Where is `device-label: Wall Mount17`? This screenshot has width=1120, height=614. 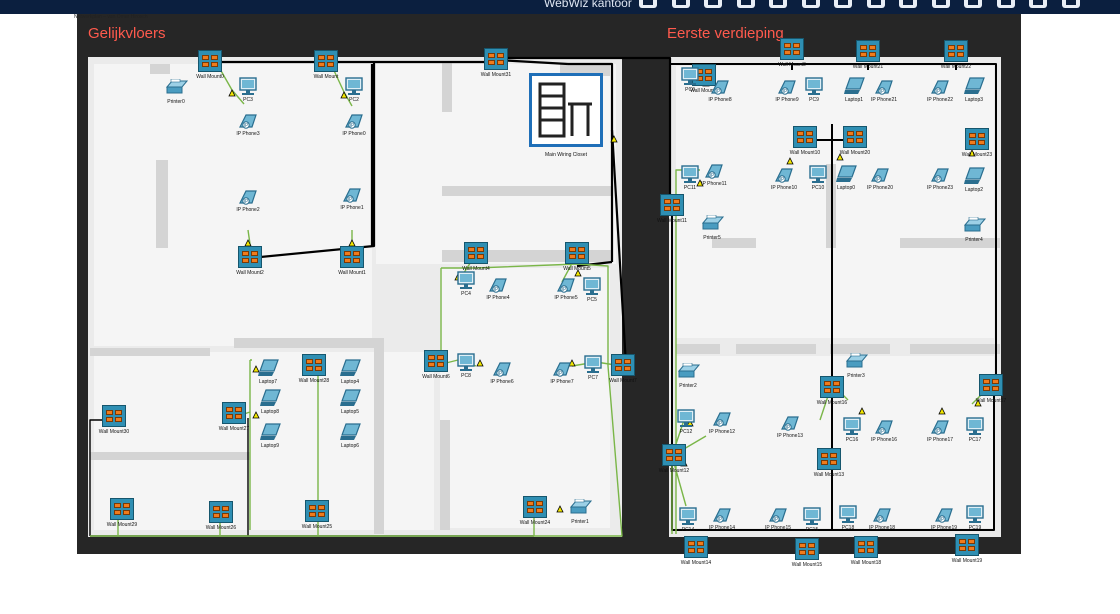
device-label: Wall Mount17 is located at coordinates (991, 401).